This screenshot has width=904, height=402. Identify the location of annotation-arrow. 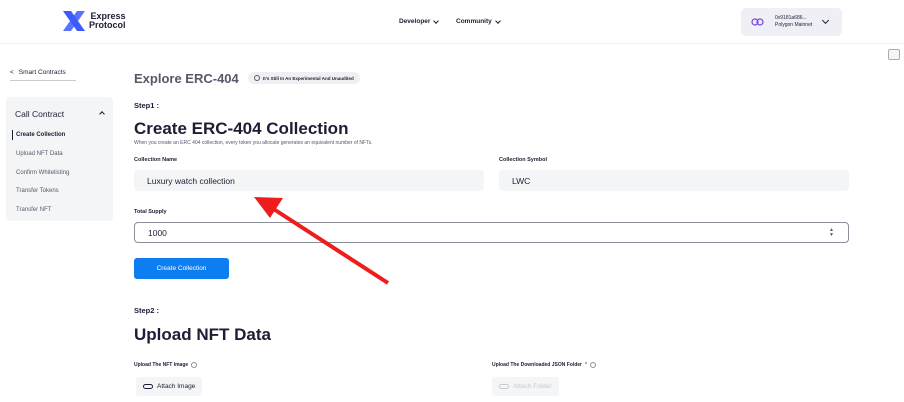
(322, 241).